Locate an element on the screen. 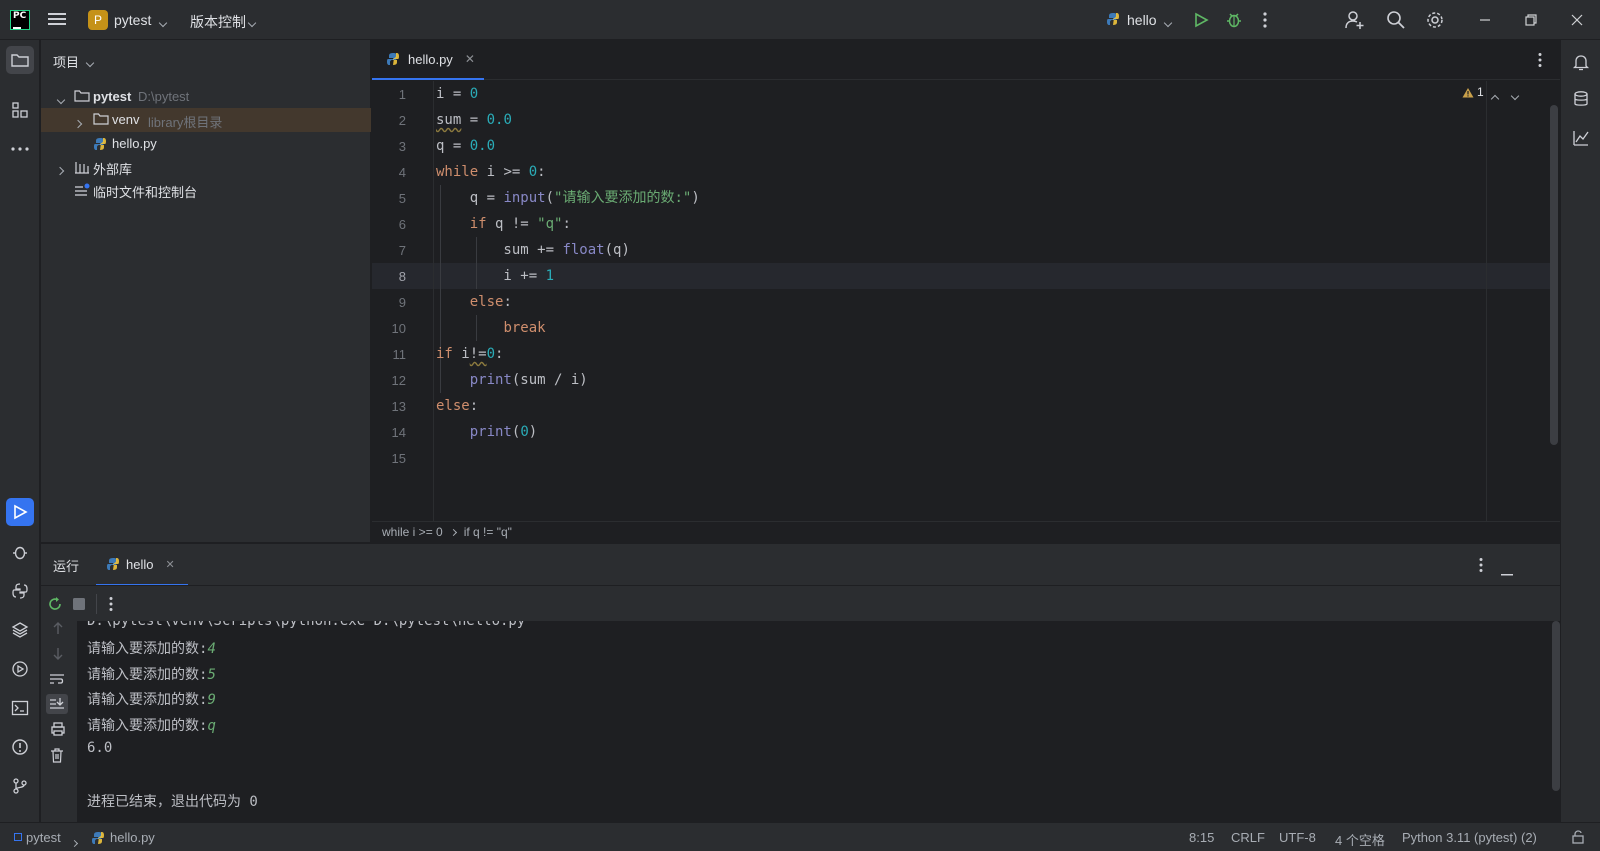 The height and width of the screenshot is (851, 1600). chevron-down-icon is located at coordinates (61, 98).